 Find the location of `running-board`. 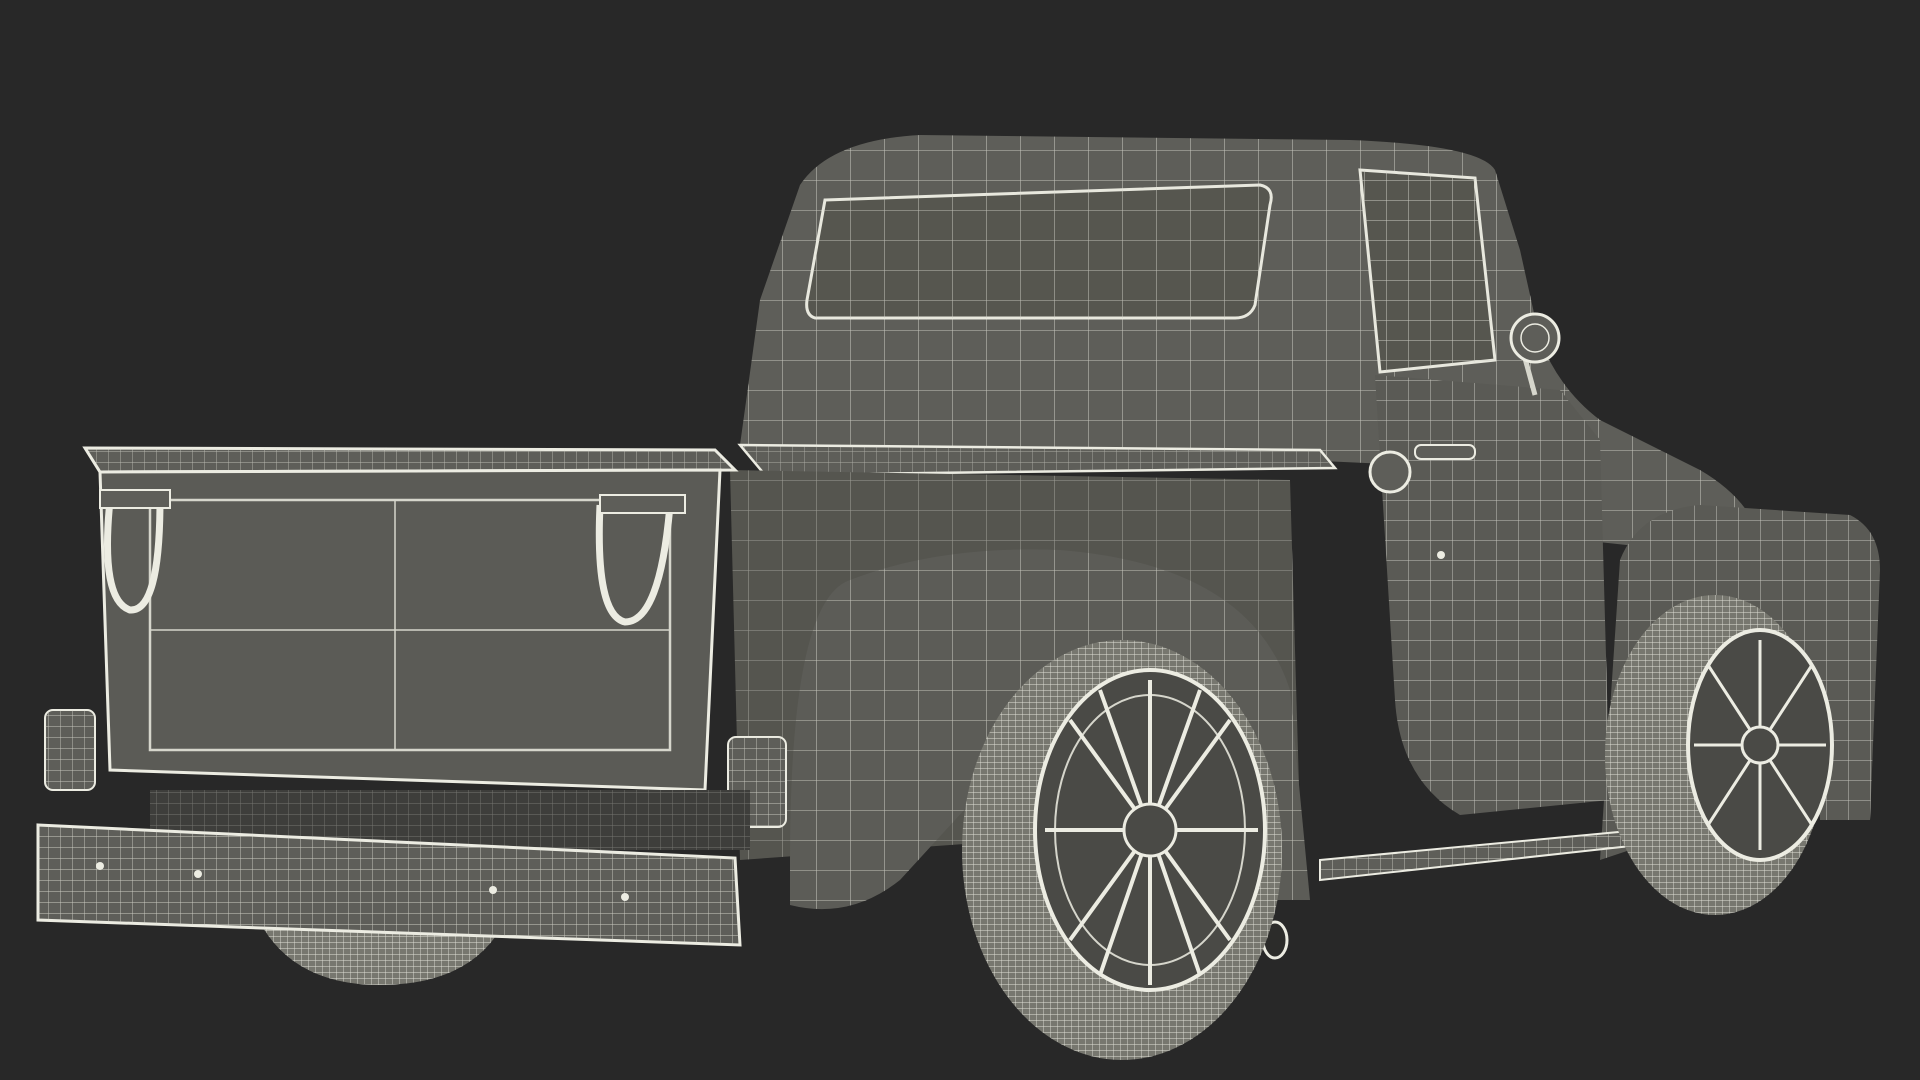

running-board is located at coordinates (1480, 855).